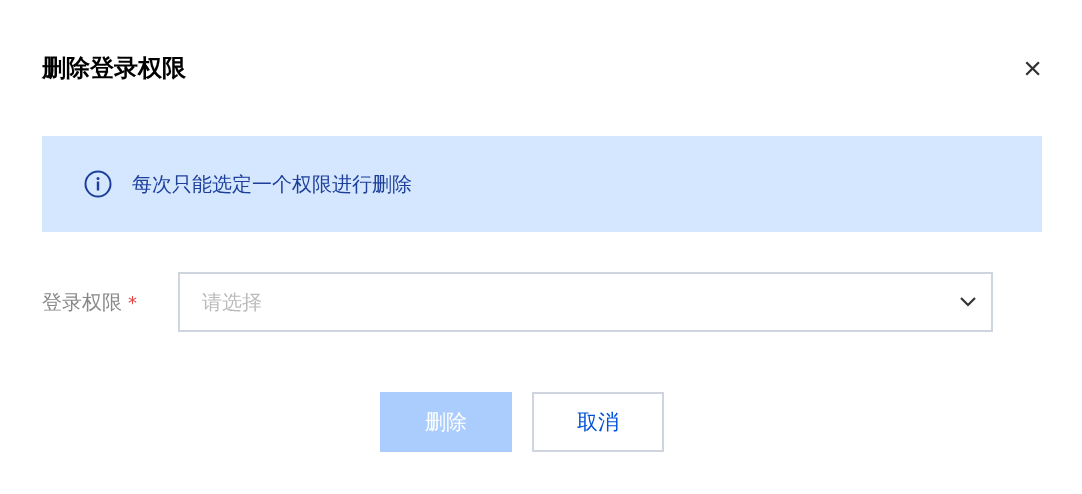  Describe the element at coordinates (598, 422) in the screenshot. I see `cancel-button: 取消` at that location.